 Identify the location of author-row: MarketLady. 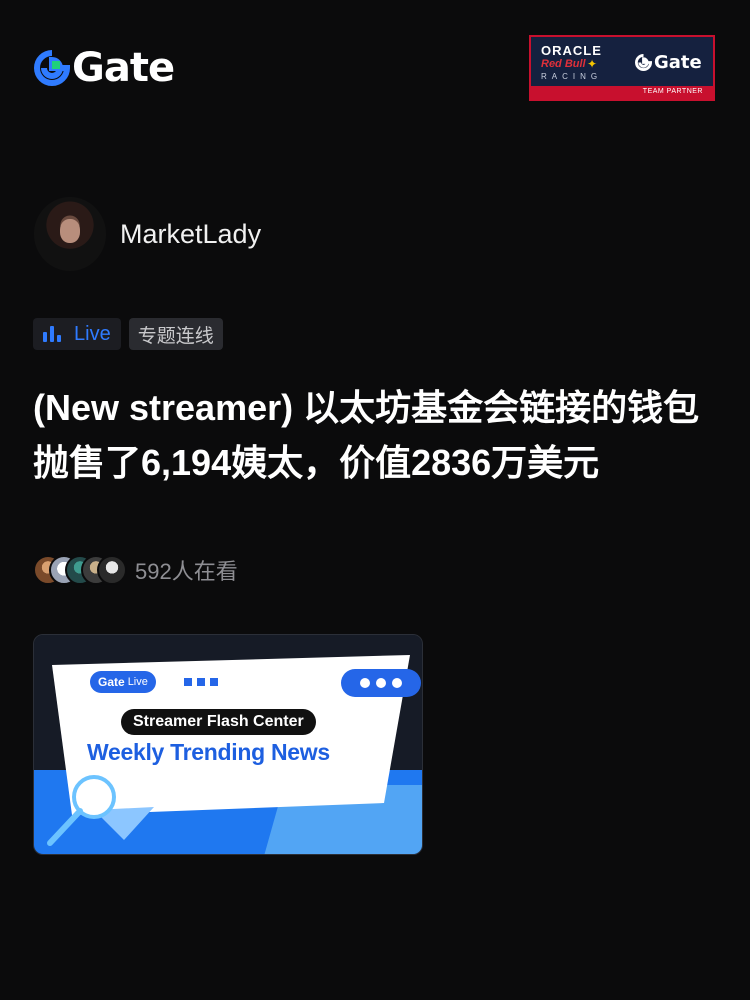
(147, 234).